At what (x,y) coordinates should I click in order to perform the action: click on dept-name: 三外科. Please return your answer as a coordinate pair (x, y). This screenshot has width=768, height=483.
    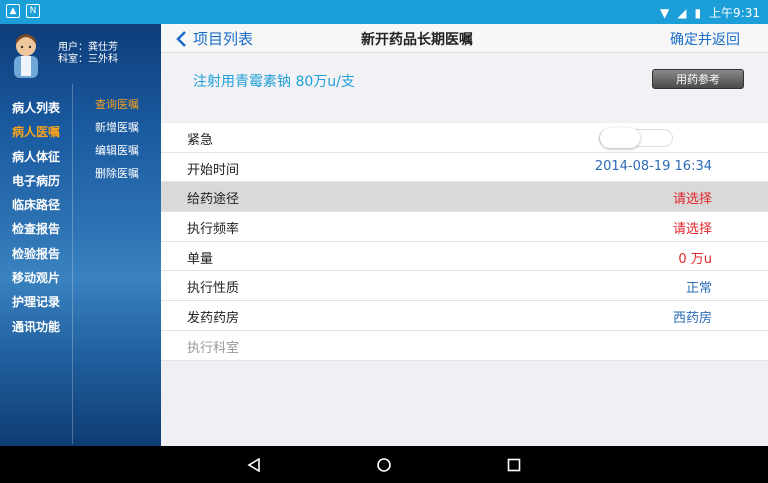
    Looking at the image, I should click on (103, 59).